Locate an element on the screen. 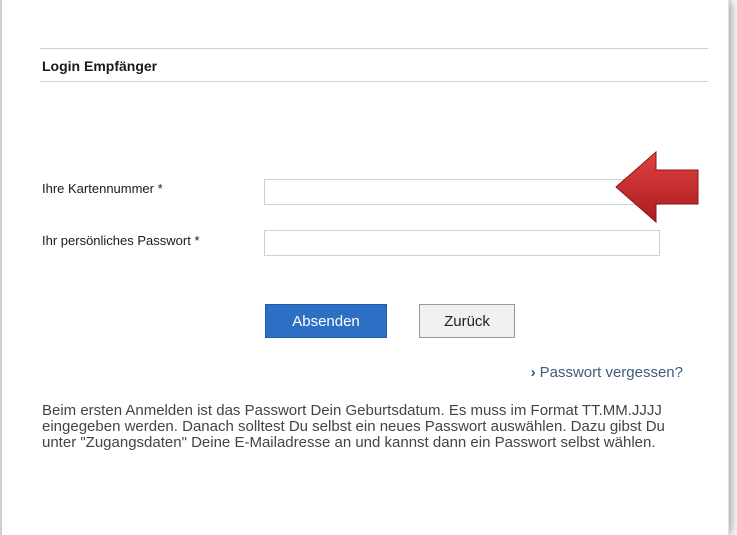  password-input is located at coordinates (462, 243).